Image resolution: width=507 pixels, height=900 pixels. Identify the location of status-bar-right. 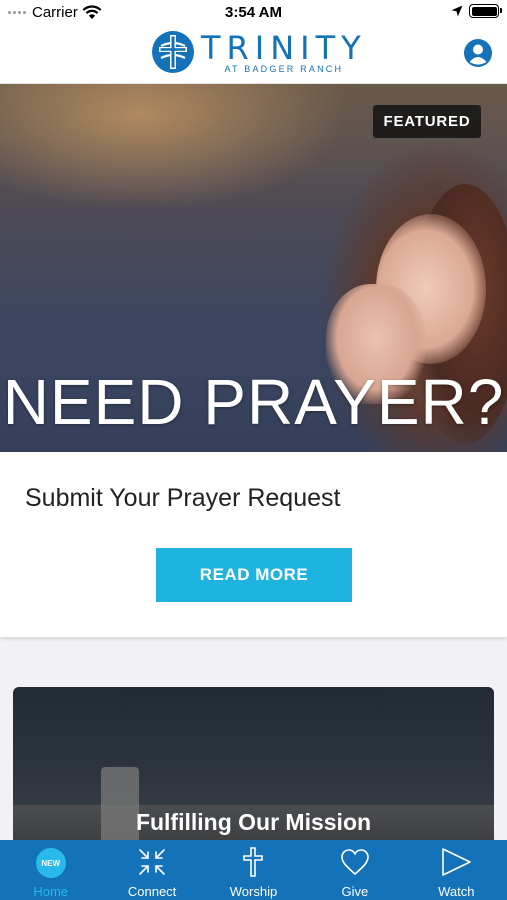
(476, 11).